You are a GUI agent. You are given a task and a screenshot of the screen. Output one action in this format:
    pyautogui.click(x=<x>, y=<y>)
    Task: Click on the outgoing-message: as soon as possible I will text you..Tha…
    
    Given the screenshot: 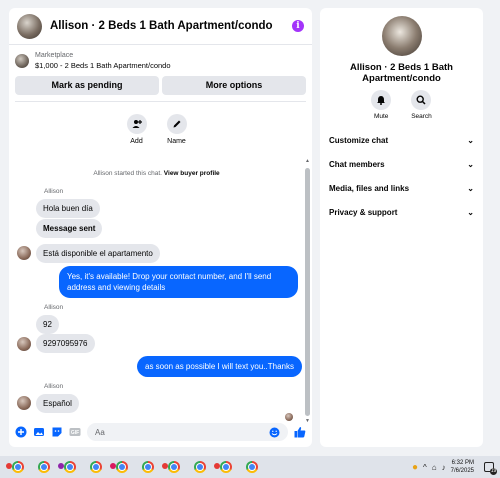 What is the action you would take?
    pyautogui.click(x=219, y=366)
    